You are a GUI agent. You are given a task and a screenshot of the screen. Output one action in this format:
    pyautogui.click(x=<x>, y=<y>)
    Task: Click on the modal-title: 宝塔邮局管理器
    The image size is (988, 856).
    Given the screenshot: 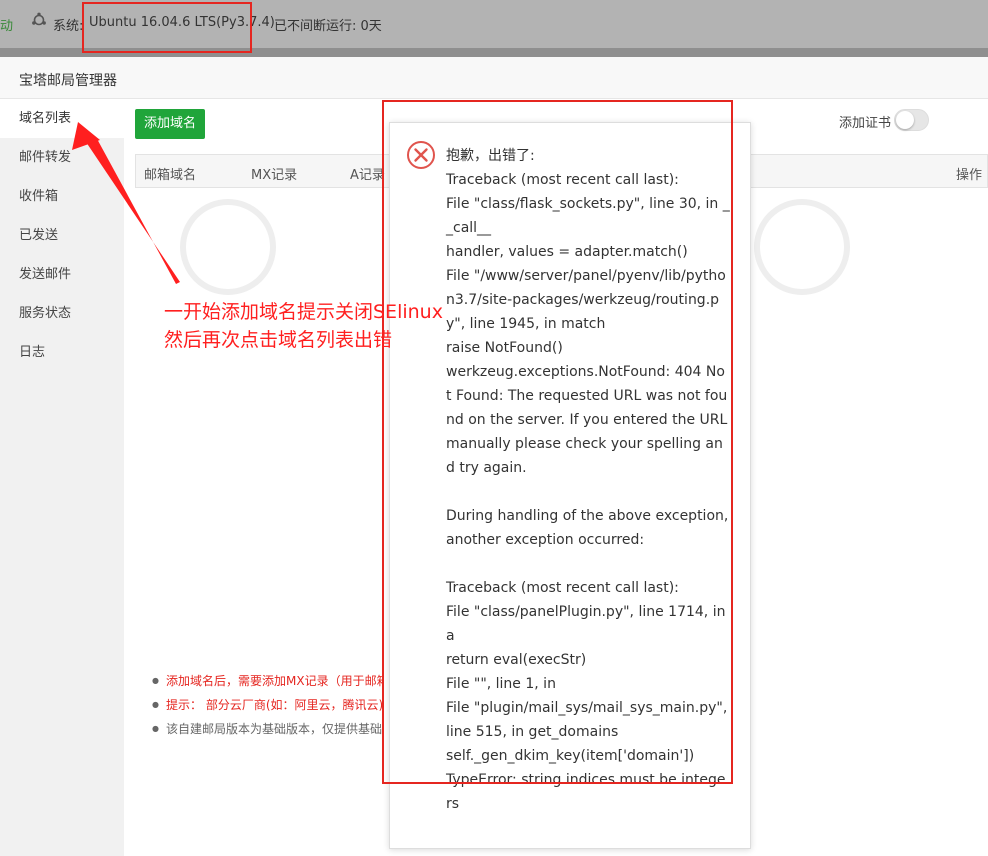 What is the action you would take?
    pyautogui.click(x=68, y=81)
    